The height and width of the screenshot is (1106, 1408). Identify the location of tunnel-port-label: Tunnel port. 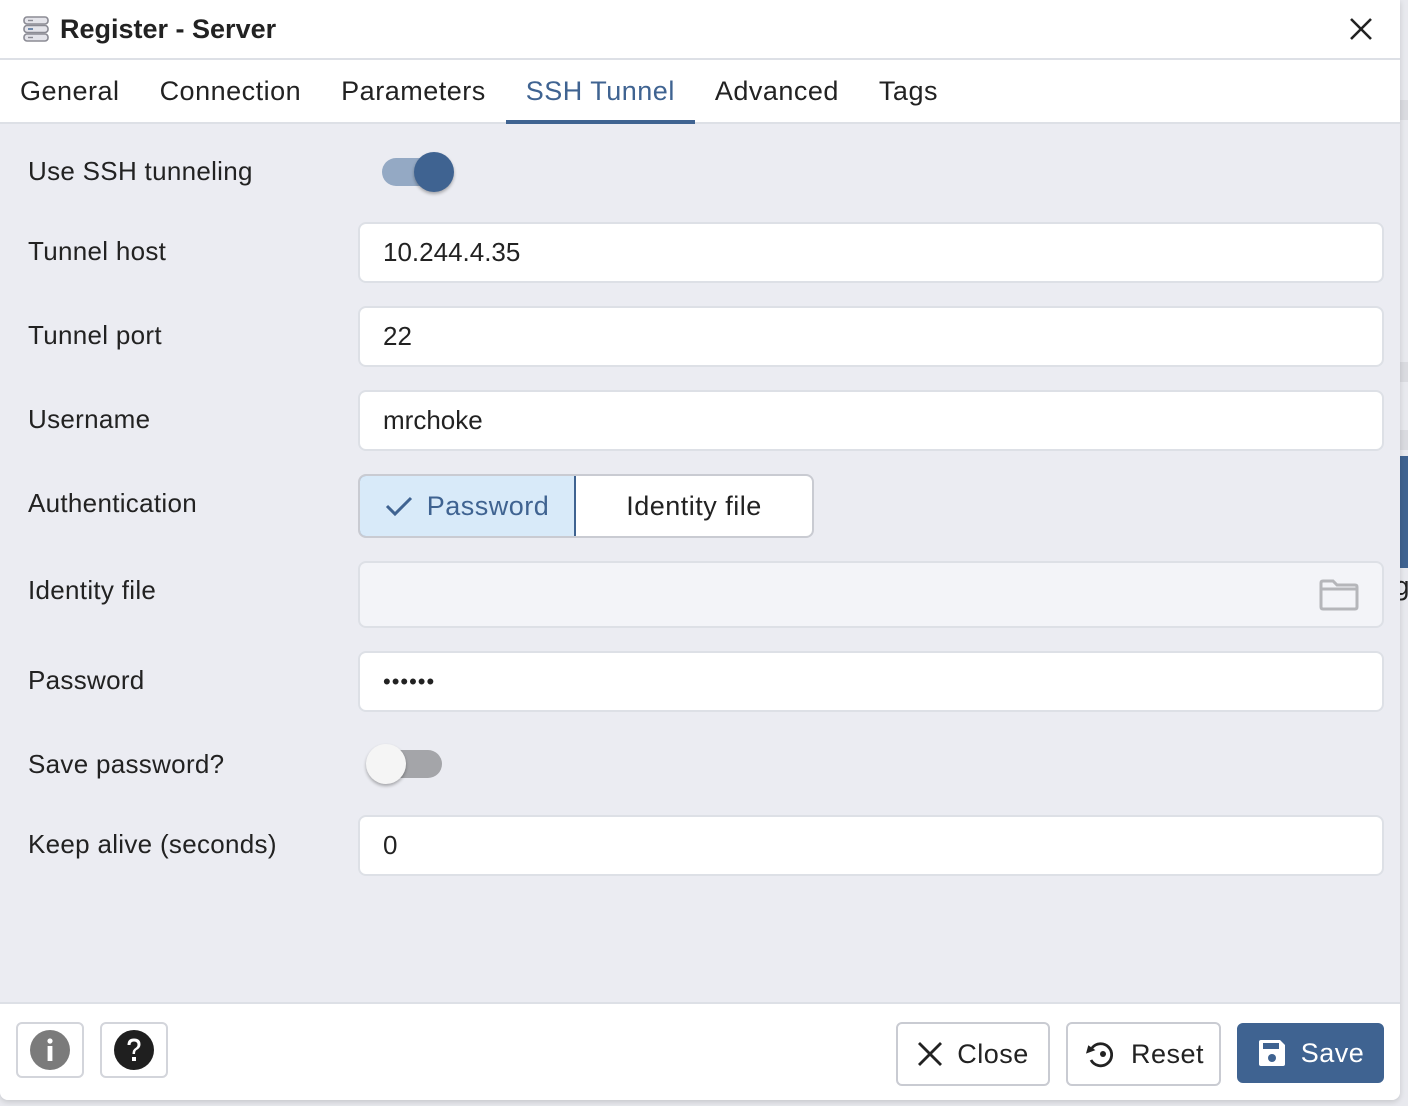
(95, 335).